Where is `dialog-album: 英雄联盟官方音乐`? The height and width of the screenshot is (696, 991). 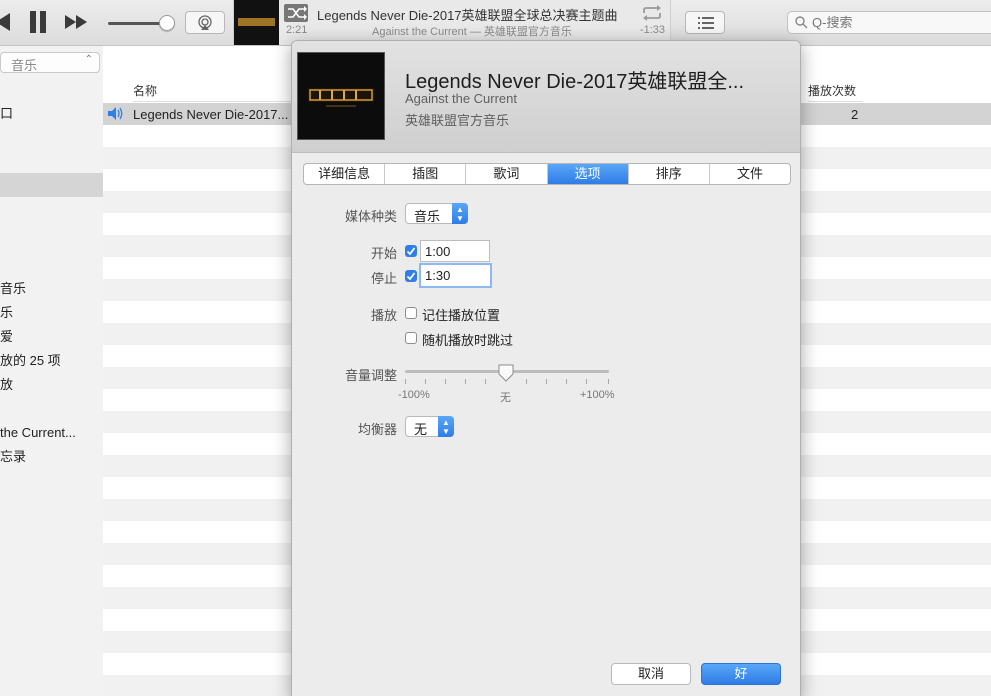 dialog-album: 英雄联盟官方音乐 is located at coordinates (457, 120).